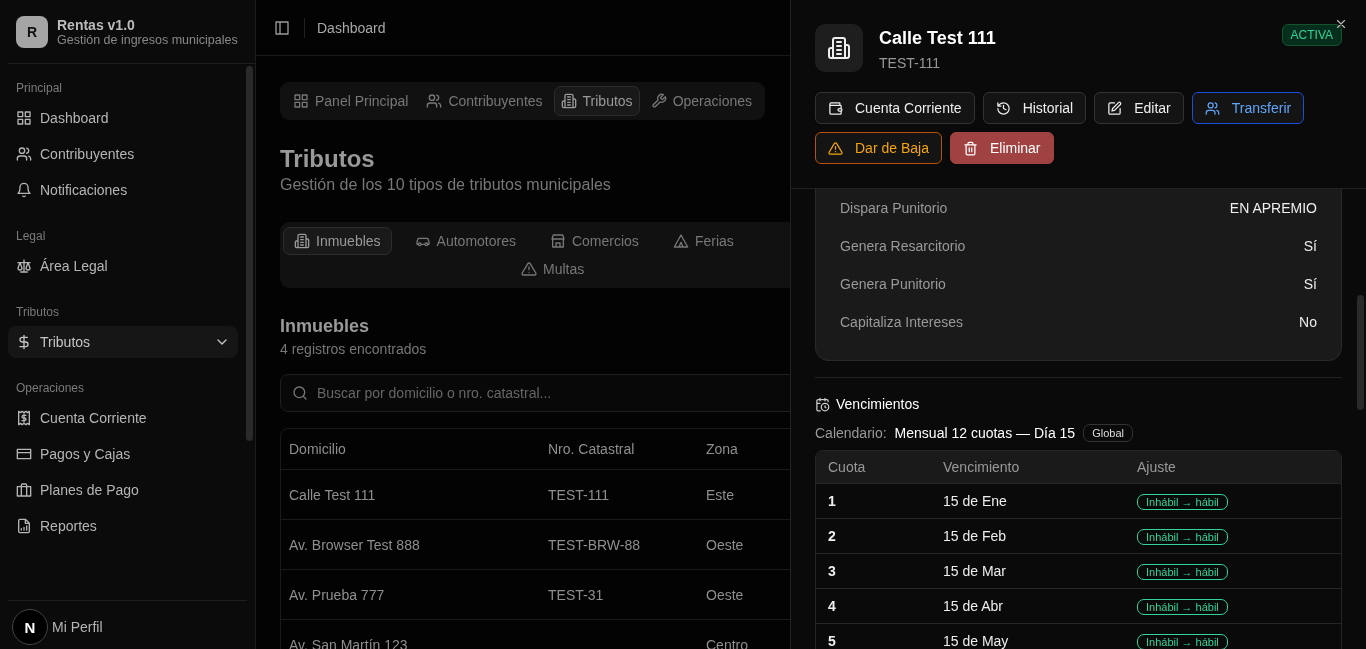  I want to click on tent-icon, so click(680, 241).